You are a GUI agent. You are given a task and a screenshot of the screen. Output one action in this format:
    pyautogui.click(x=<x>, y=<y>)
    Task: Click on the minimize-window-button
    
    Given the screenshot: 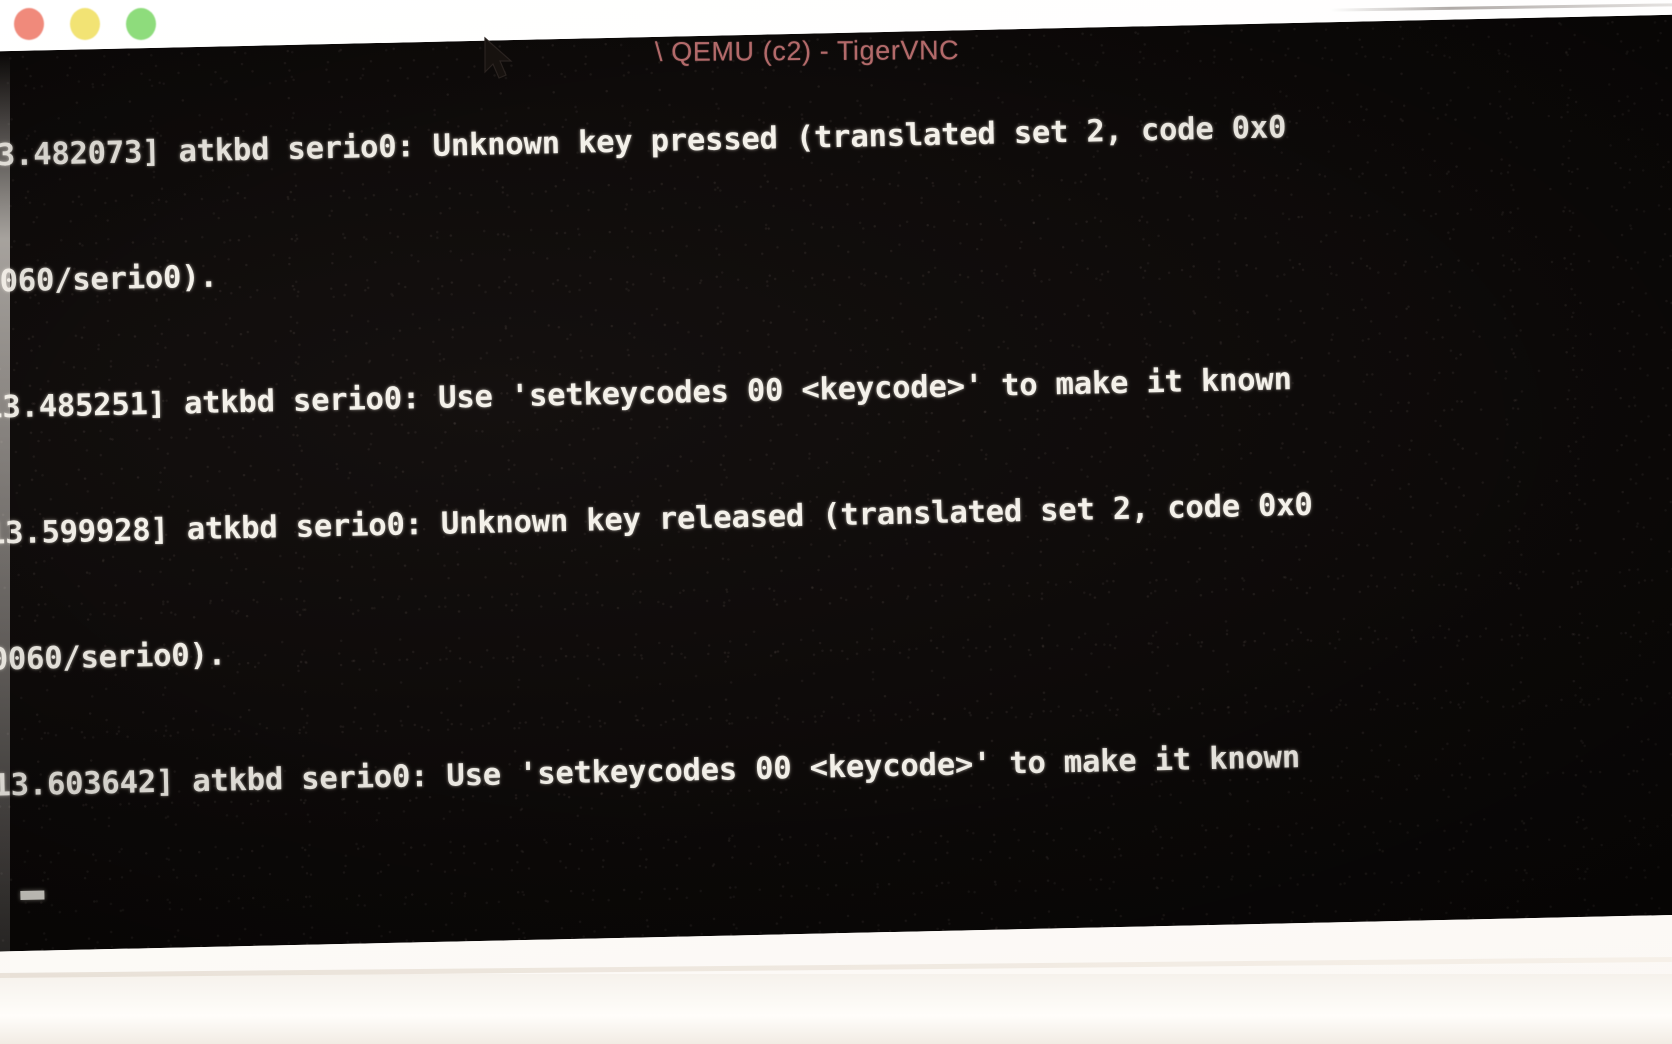 What is the action you would take?
    pyautogui.click(x=85, y=24)
    